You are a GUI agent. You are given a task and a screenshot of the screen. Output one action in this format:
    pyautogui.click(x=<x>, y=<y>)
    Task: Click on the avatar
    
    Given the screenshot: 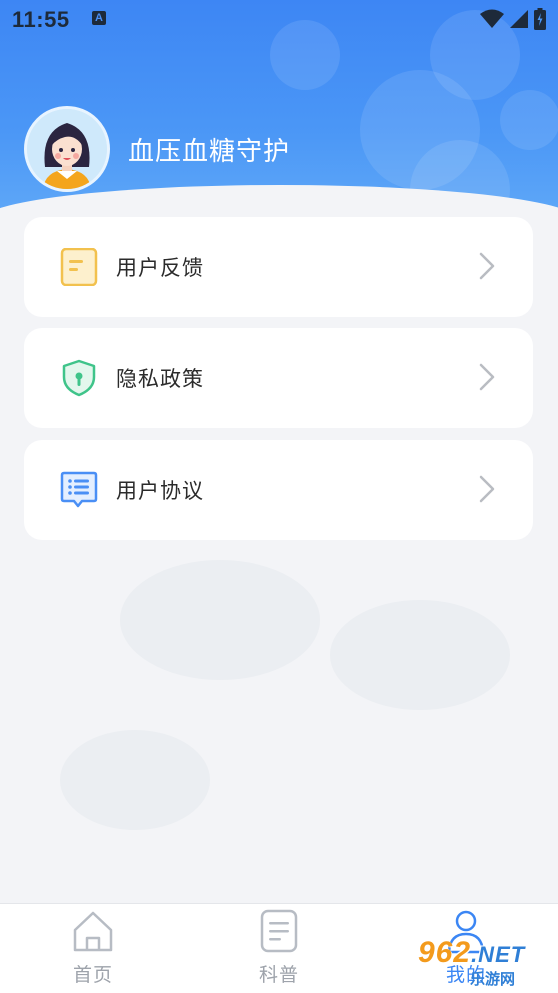 What is the action you would take?
    pyautogui.click(x=67, y=149)
    